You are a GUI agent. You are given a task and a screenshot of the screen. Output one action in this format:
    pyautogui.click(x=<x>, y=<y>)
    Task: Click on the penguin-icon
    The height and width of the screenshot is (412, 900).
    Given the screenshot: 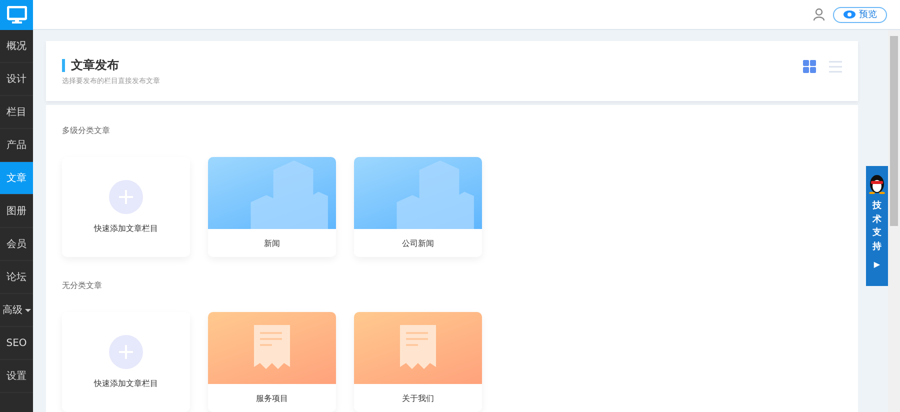 What is the action you would take?
    pyautogui.click(x=877, y=183)
    